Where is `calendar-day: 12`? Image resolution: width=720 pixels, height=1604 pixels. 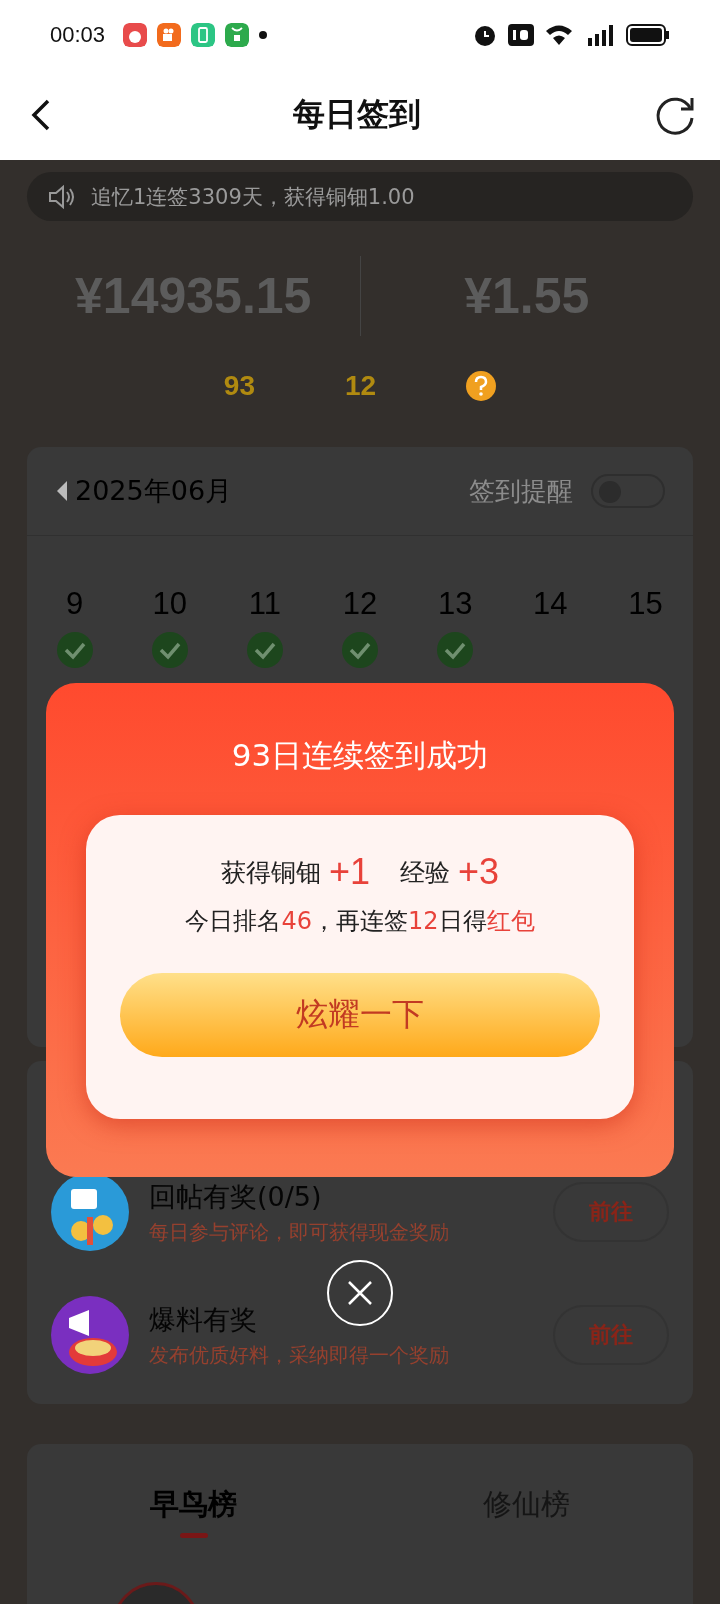 calendar-day: 12 is located at coordinates (360, 604).